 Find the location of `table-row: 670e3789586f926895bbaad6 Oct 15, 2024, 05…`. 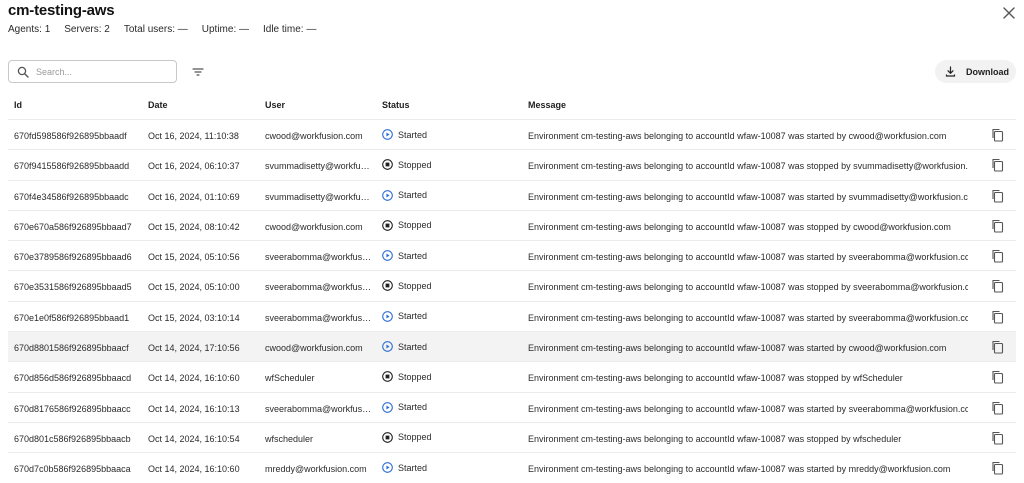

table-row: 670e3789586f926895bbaad6 Oct 15, 2024, 05… is located at coordinates (512, 255).